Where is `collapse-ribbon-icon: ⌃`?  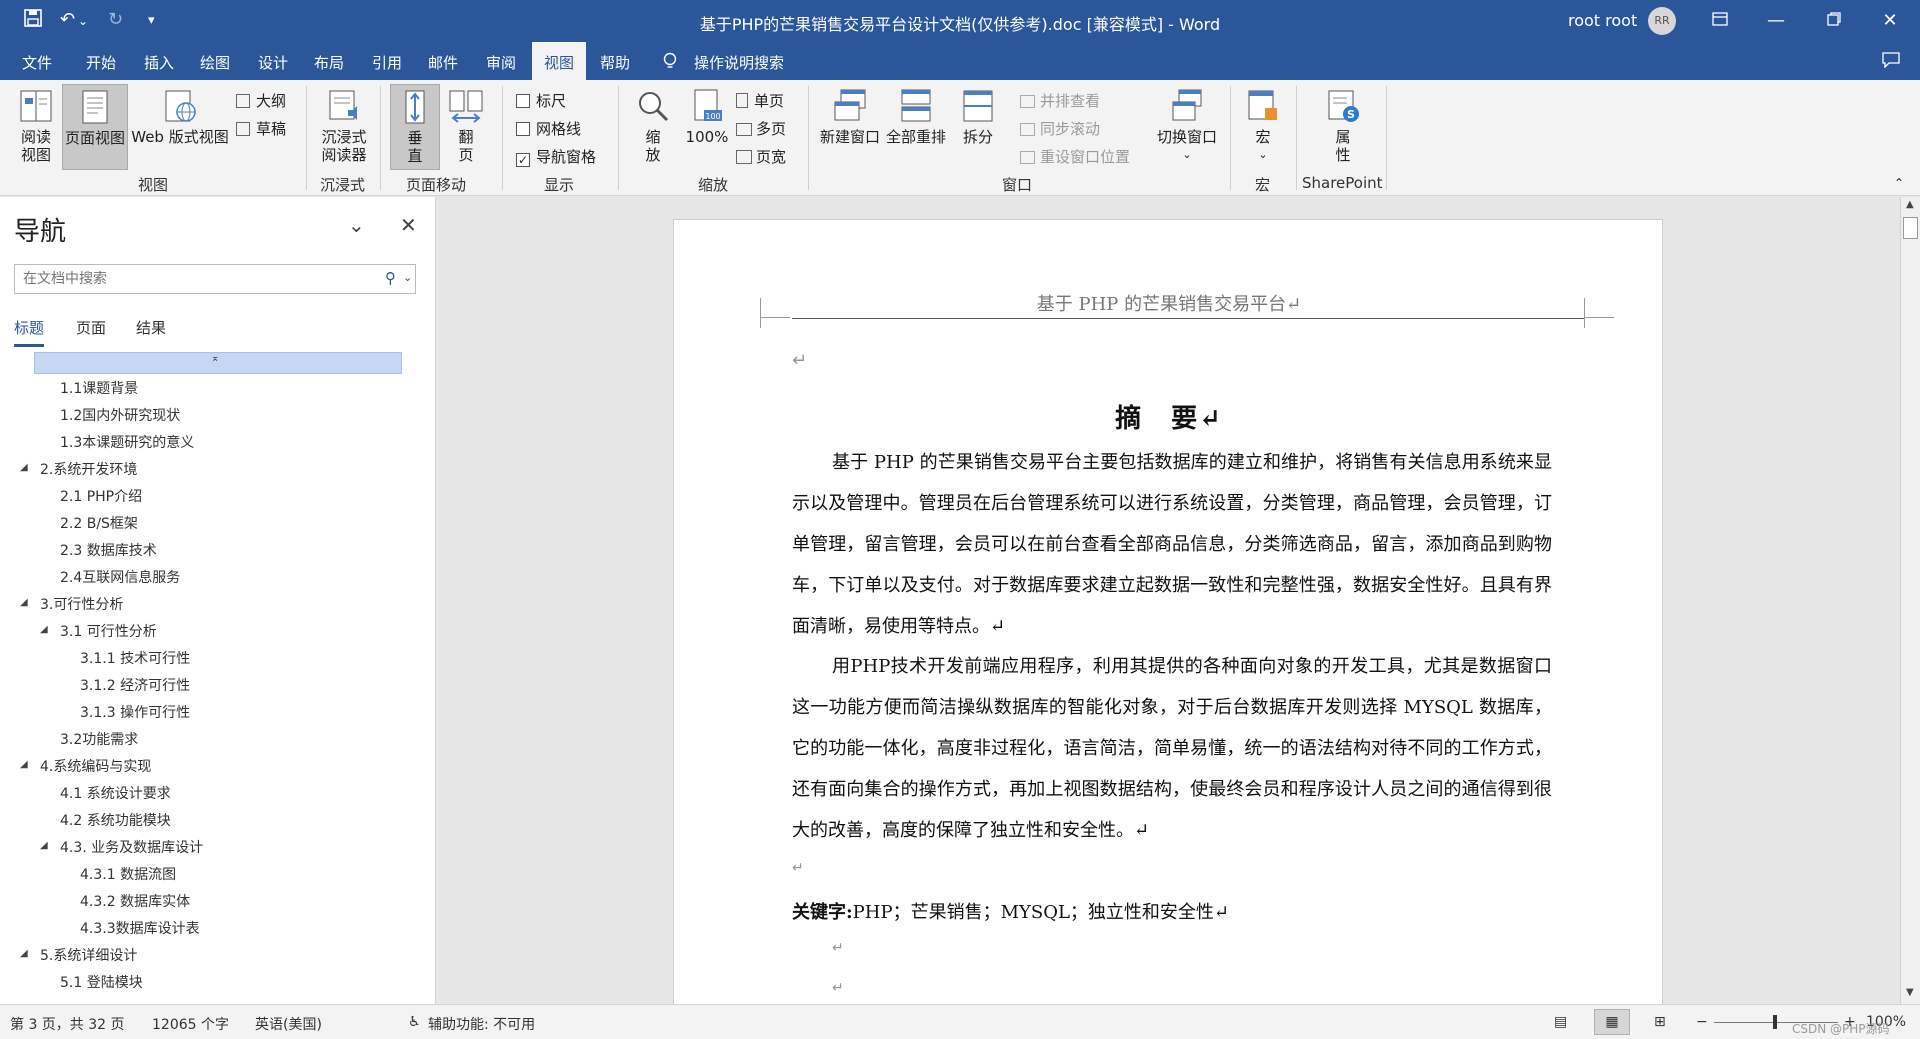
collapse-ribbon-icon: ⌃ is located at coordinates (1899, 183).